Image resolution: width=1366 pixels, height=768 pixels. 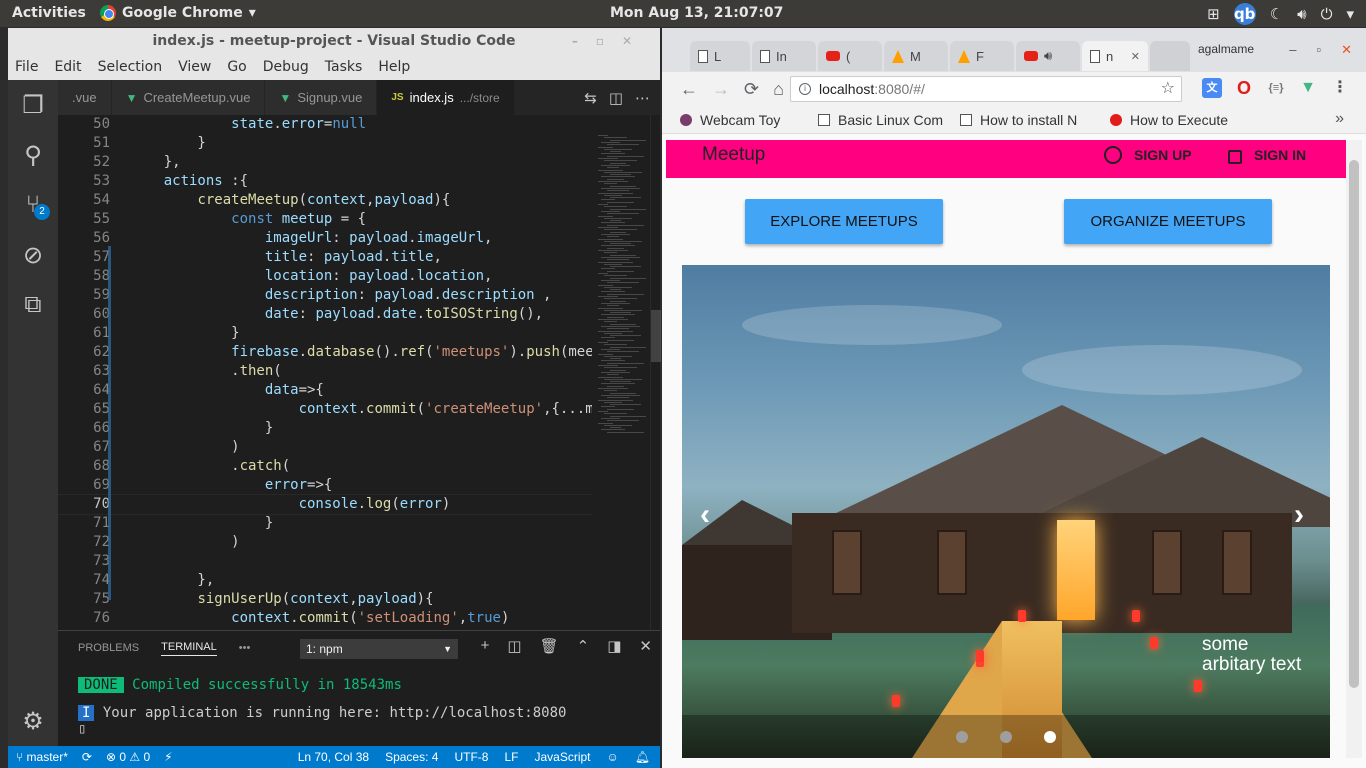 I want to click on close-icon: ✕, so click(x=645, y=646).